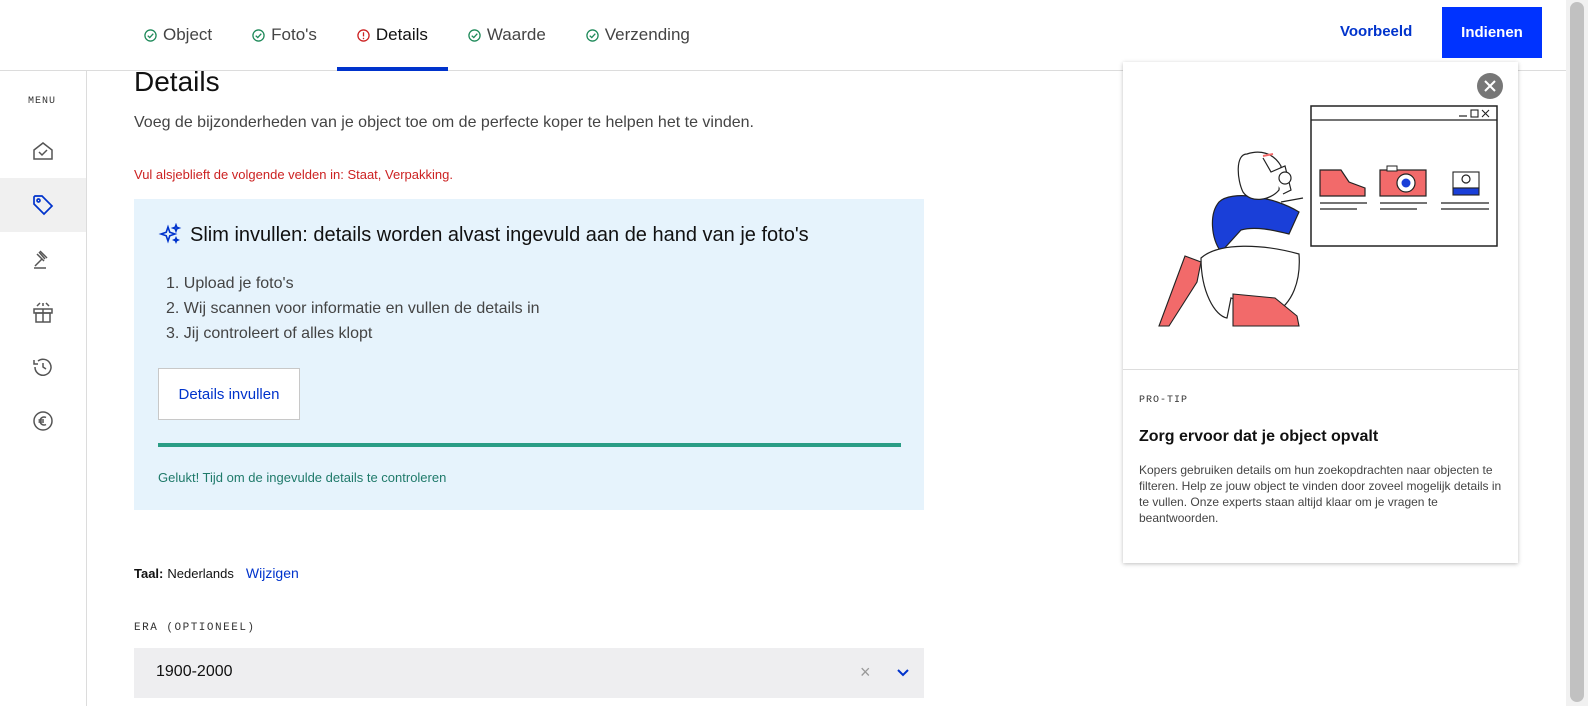 The image size is (1588, 706). What do you see at coordinates (194, 671) in the screenshot?
I see `era-value: 1900-2000` at bounding box center [194, 671].